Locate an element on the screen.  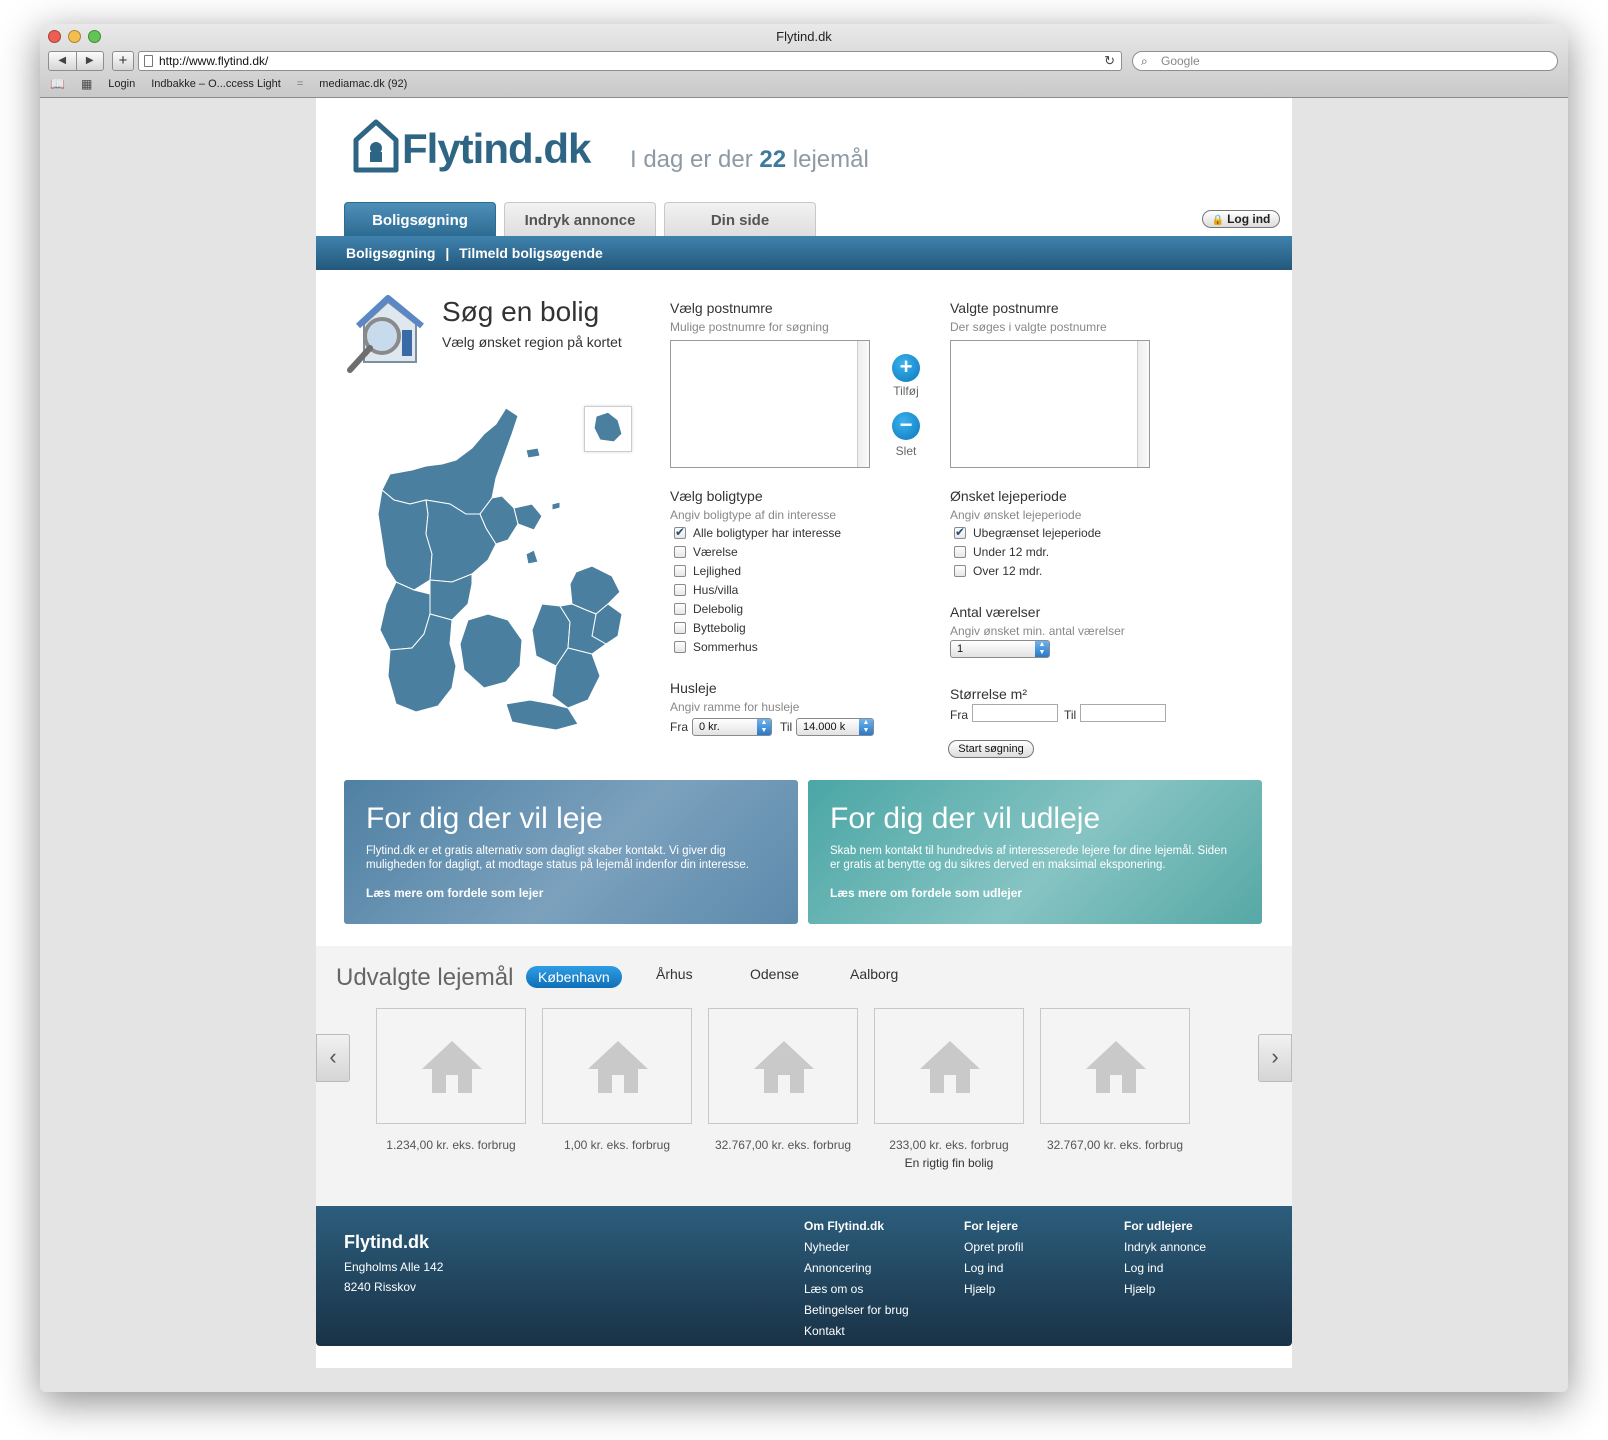
footer-col-heading: For lejere is located at coordinates (991, 1226).